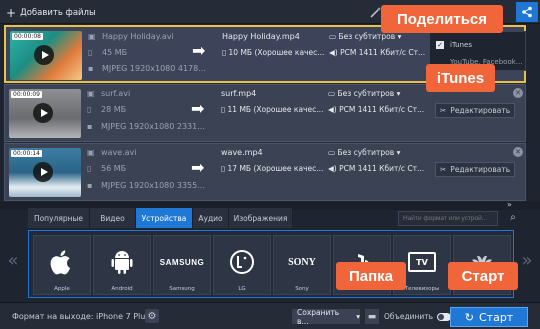 The width and height of the screenshot is (540, 329). I want to click on device-label: Android, so click(122, 289).